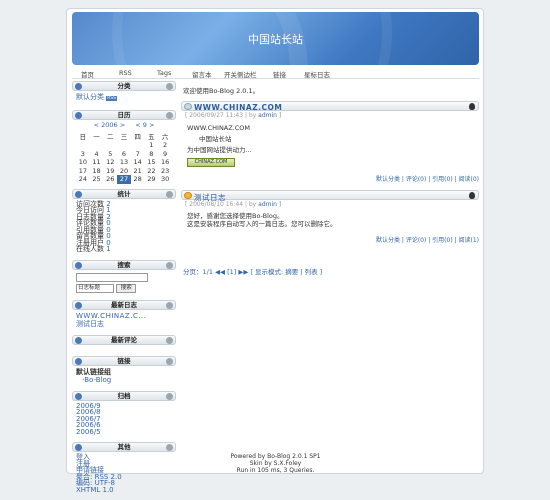  What do you see at coordinates (330, 239) in the screenshot?
I see `post-footer-links: 默认分类 | 评论(0) | 引用(0) | 阅读(1)` at bounding box center [330, 239].